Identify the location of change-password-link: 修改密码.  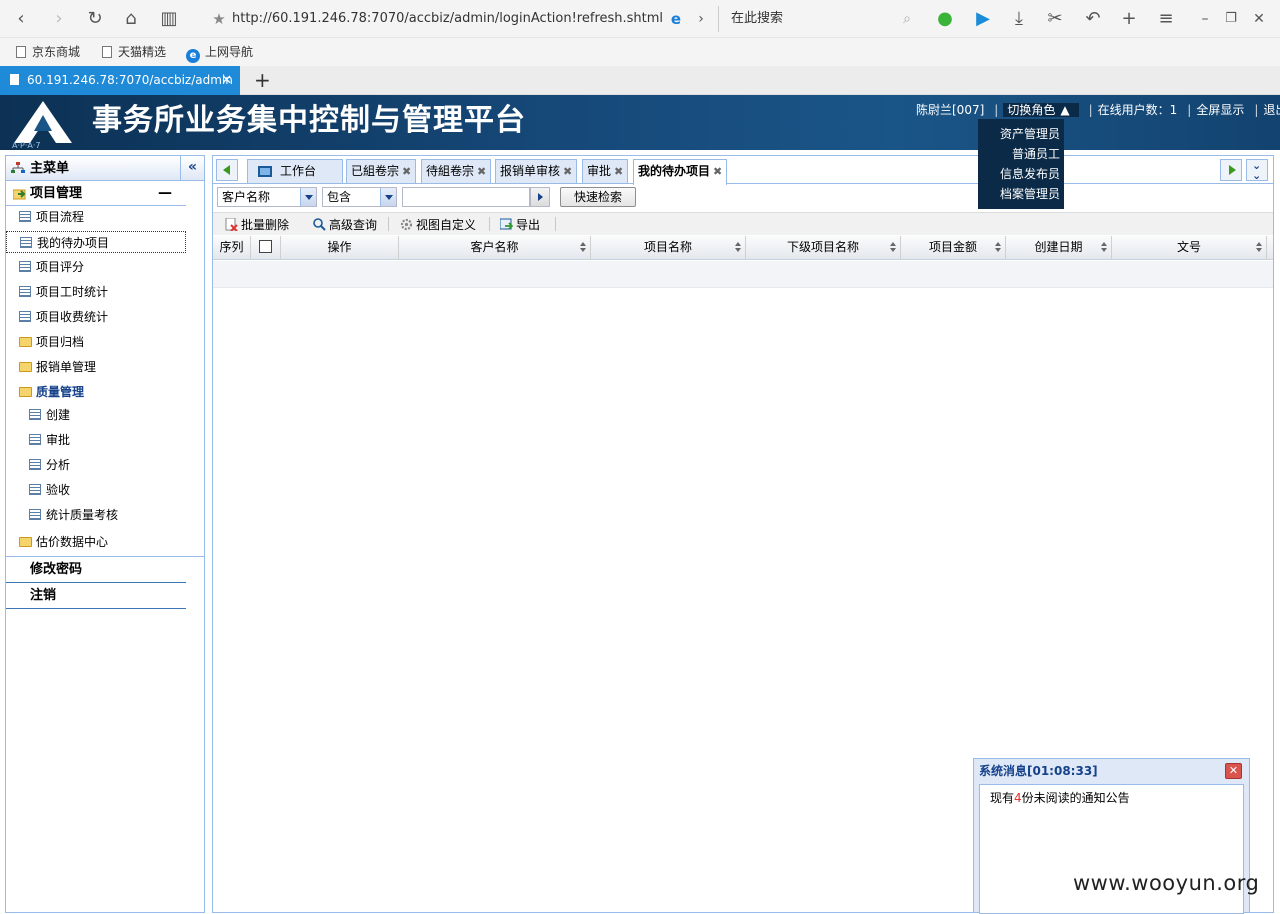
(96, 570).